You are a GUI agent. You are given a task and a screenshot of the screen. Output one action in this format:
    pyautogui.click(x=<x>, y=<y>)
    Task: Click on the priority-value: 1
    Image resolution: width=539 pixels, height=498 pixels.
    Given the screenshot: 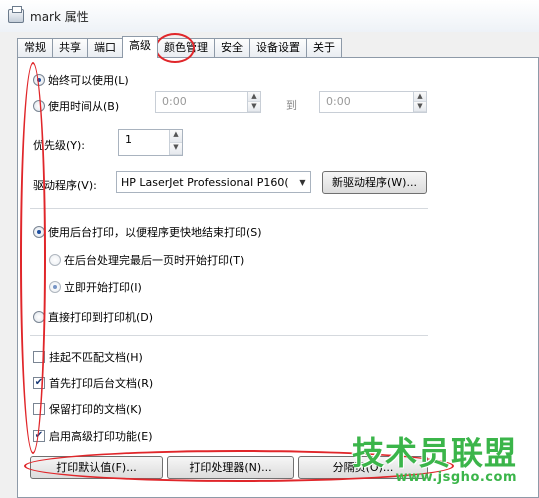 What is the action you would take?
    pyautogui.click(x=128, y=139)
    